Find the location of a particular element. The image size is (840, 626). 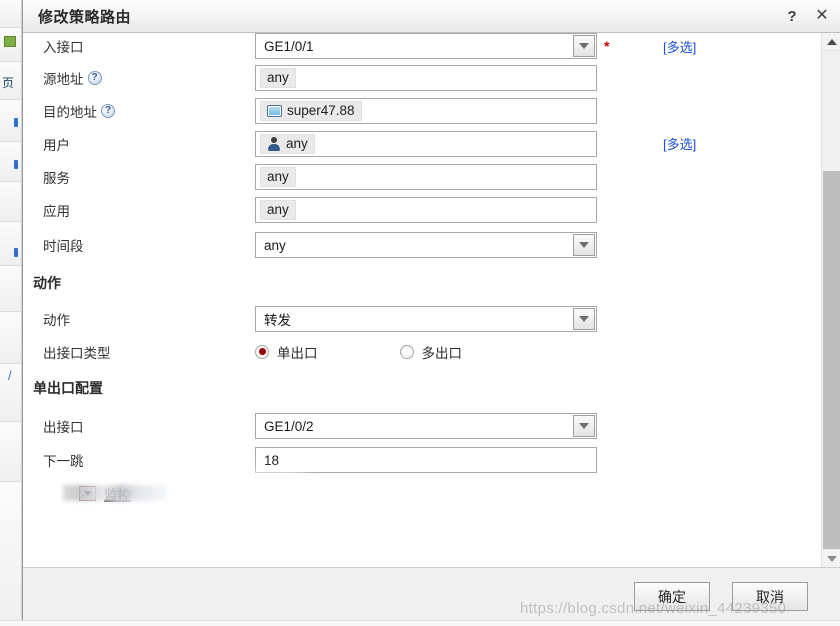

chip-destination-address: super47.88 is located at coordinates (311, 110).